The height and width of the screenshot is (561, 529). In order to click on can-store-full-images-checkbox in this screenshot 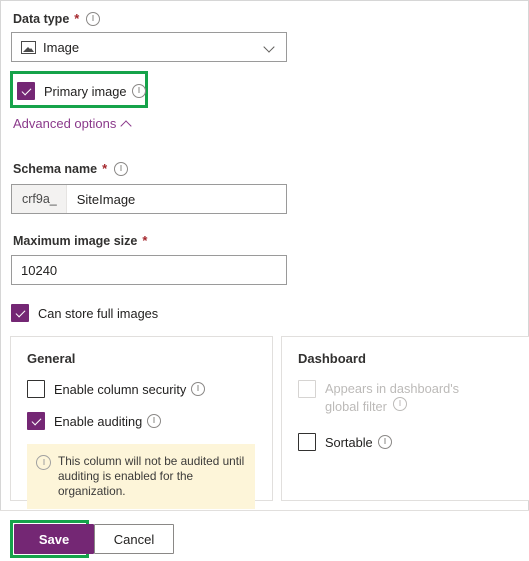, I will do `click(20, 313)`.